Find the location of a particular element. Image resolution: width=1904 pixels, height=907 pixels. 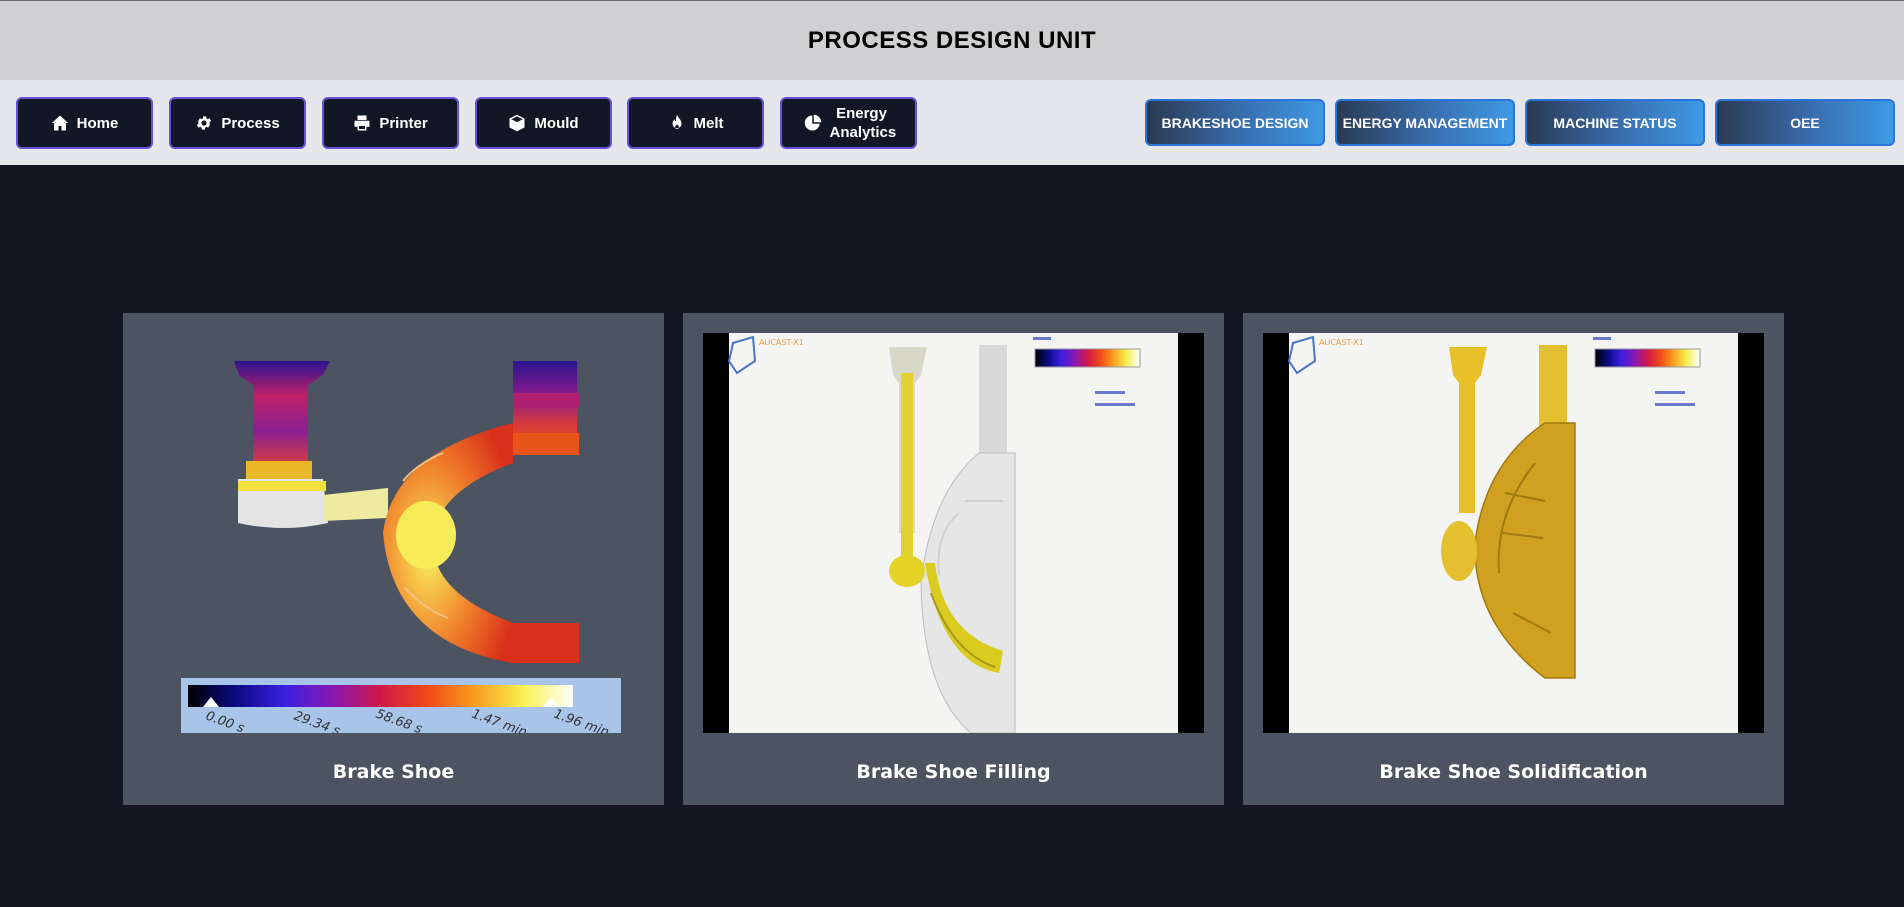

home-icon is located at coordinates (60, 123).